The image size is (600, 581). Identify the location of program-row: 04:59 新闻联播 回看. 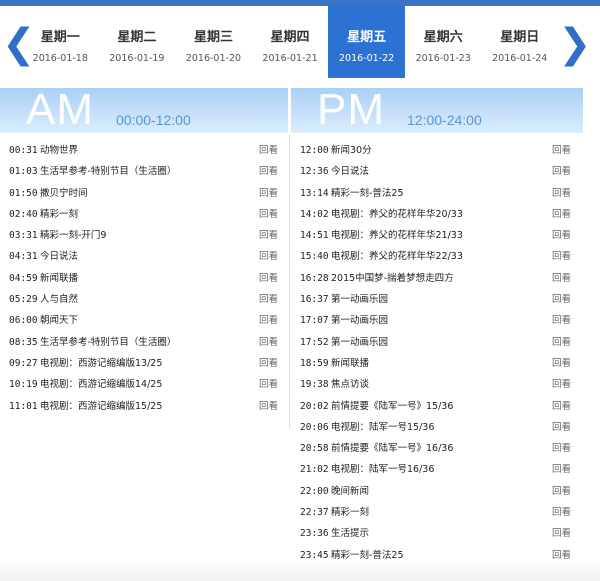
(144, 278).